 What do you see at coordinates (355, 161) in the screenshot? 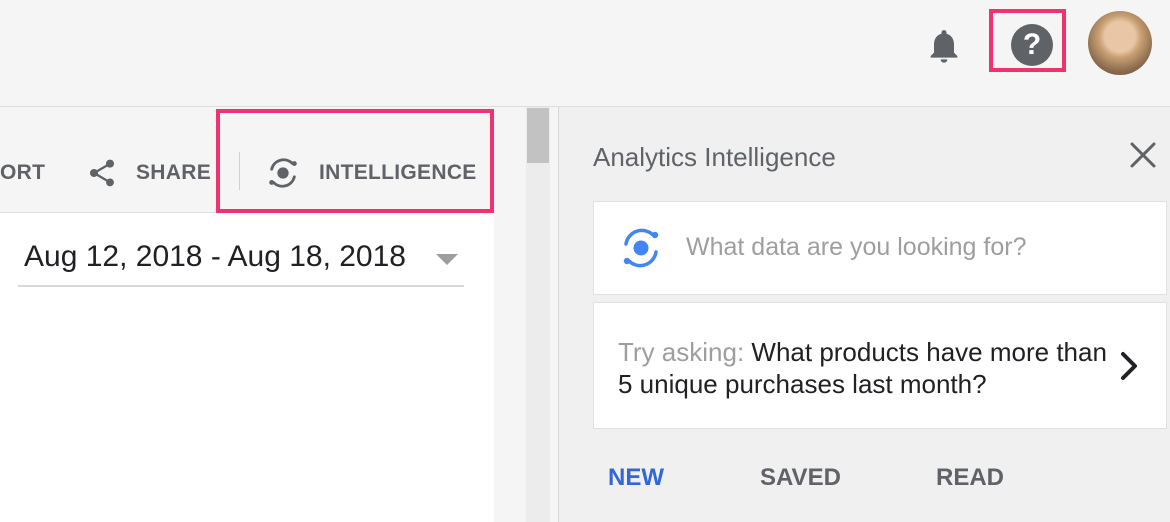
I see `intelligence-highlight-box` at bounding box center [355, 161].